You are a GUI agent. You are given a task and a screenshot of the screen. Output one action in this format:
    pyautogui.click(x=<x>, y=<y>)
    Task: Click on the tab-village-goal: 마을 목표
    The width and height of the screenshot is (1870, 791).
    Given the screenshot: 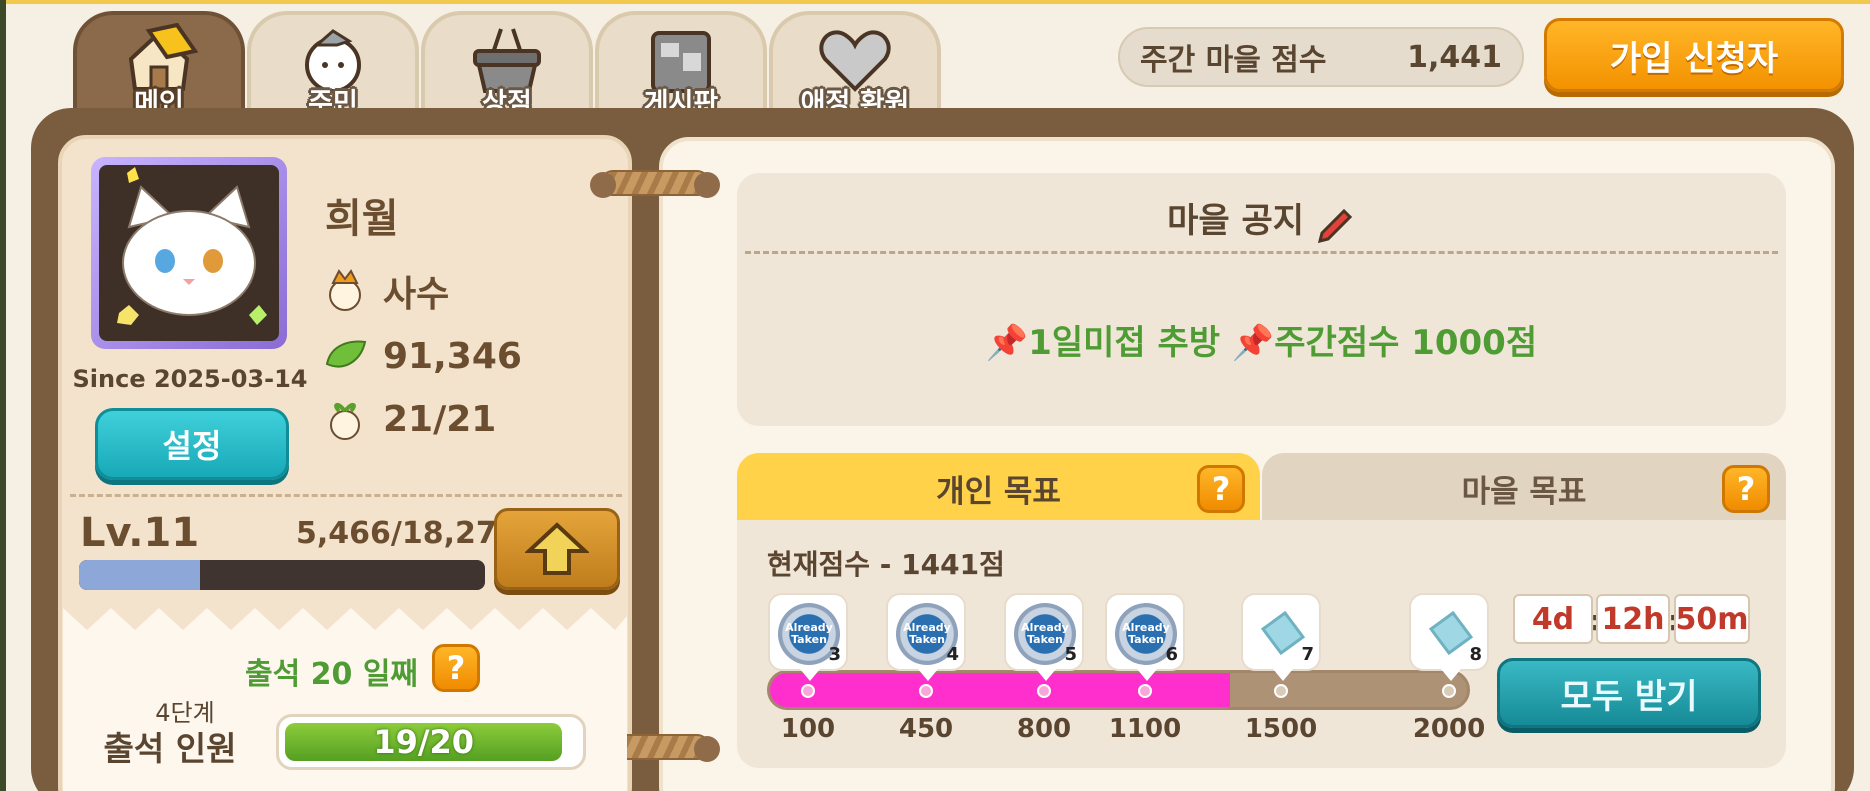 What is the action you would take?
    pyautogui.click(x=1524, y=488)
    